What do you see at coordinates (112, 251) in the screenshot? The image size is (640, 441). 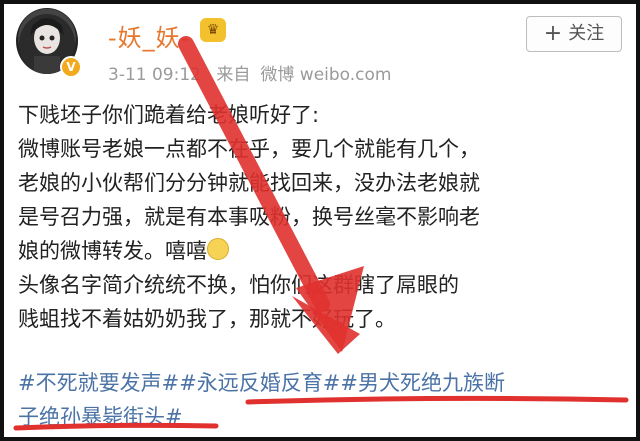 I see `post-line: 娘的微博转发。嘻嘻` at bounding box center [112, 251].